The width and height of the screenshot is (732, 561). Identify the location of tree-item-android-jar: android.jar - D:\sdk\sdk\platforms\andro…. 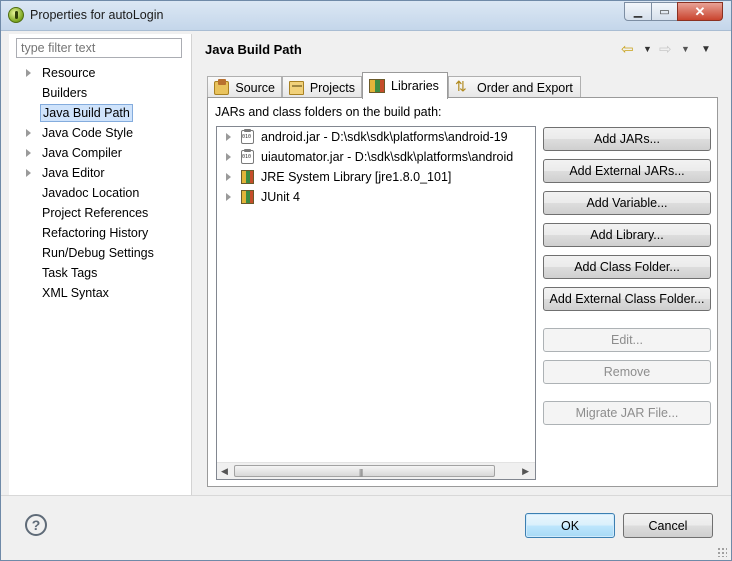
(376, 137).